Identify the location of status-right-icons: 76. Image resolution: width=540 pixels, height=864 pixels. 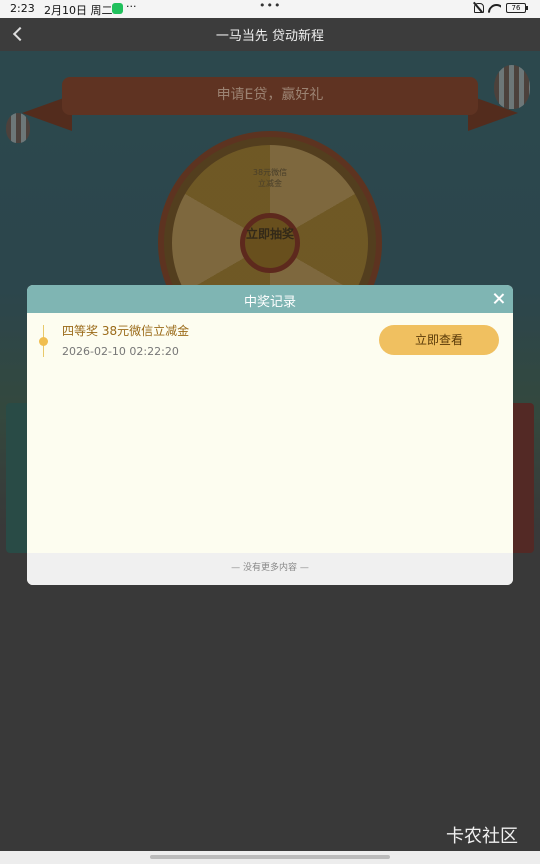
(500, 7).